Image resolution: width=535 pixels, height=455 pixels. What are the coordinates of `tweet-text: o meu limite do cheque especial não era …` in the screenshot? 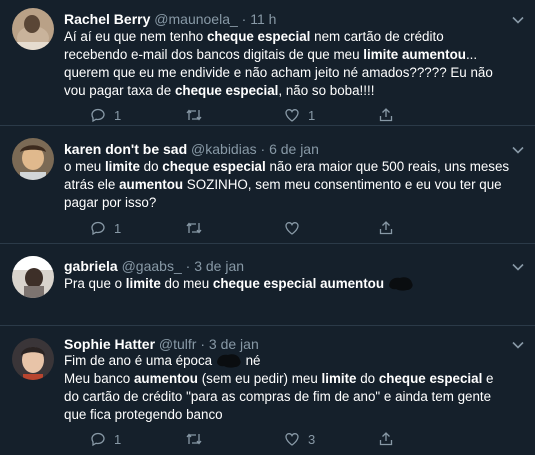 It's located at (290, 185).